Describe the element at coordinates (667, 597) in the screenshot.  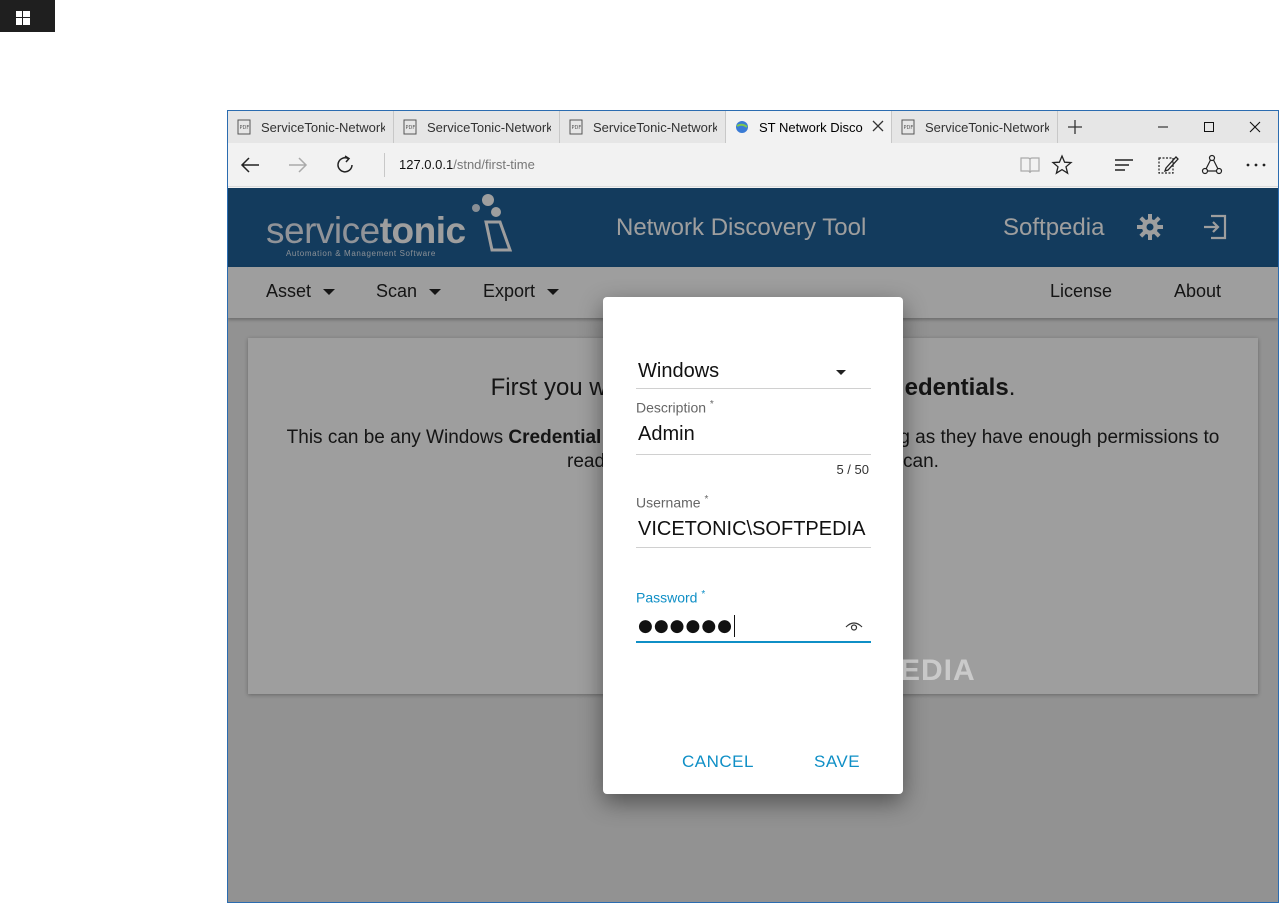
I see `password-label-text: Password` at that location.